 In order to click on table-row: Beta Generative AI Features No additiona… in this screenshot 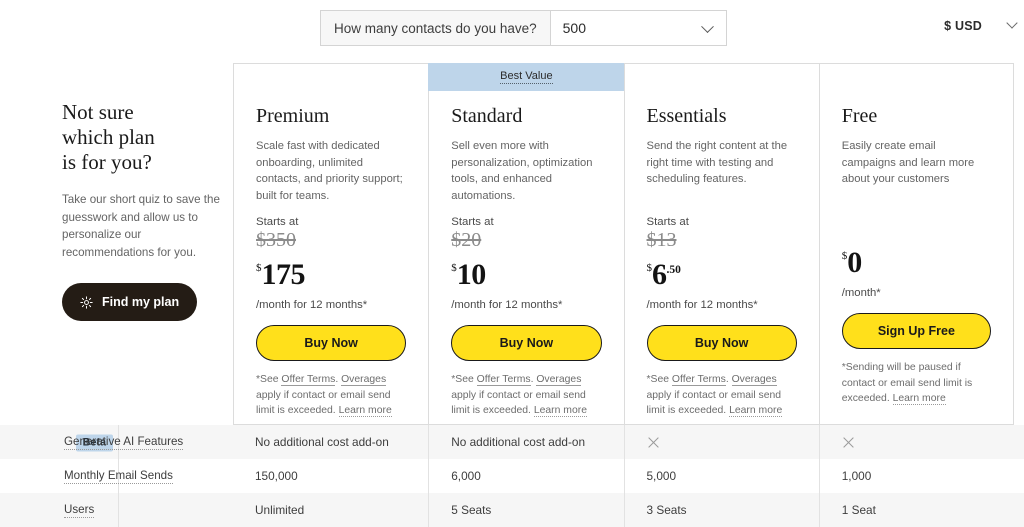, I will do `click(512, 442)`.